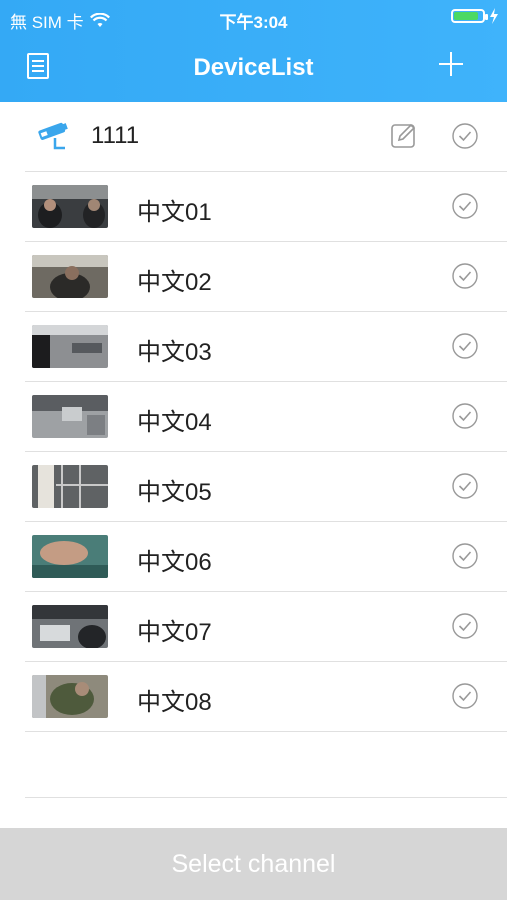  What do you see at coordinates (404, 135) in the screenshot?
I see `edit-icon` at bounding box center [404, 135].